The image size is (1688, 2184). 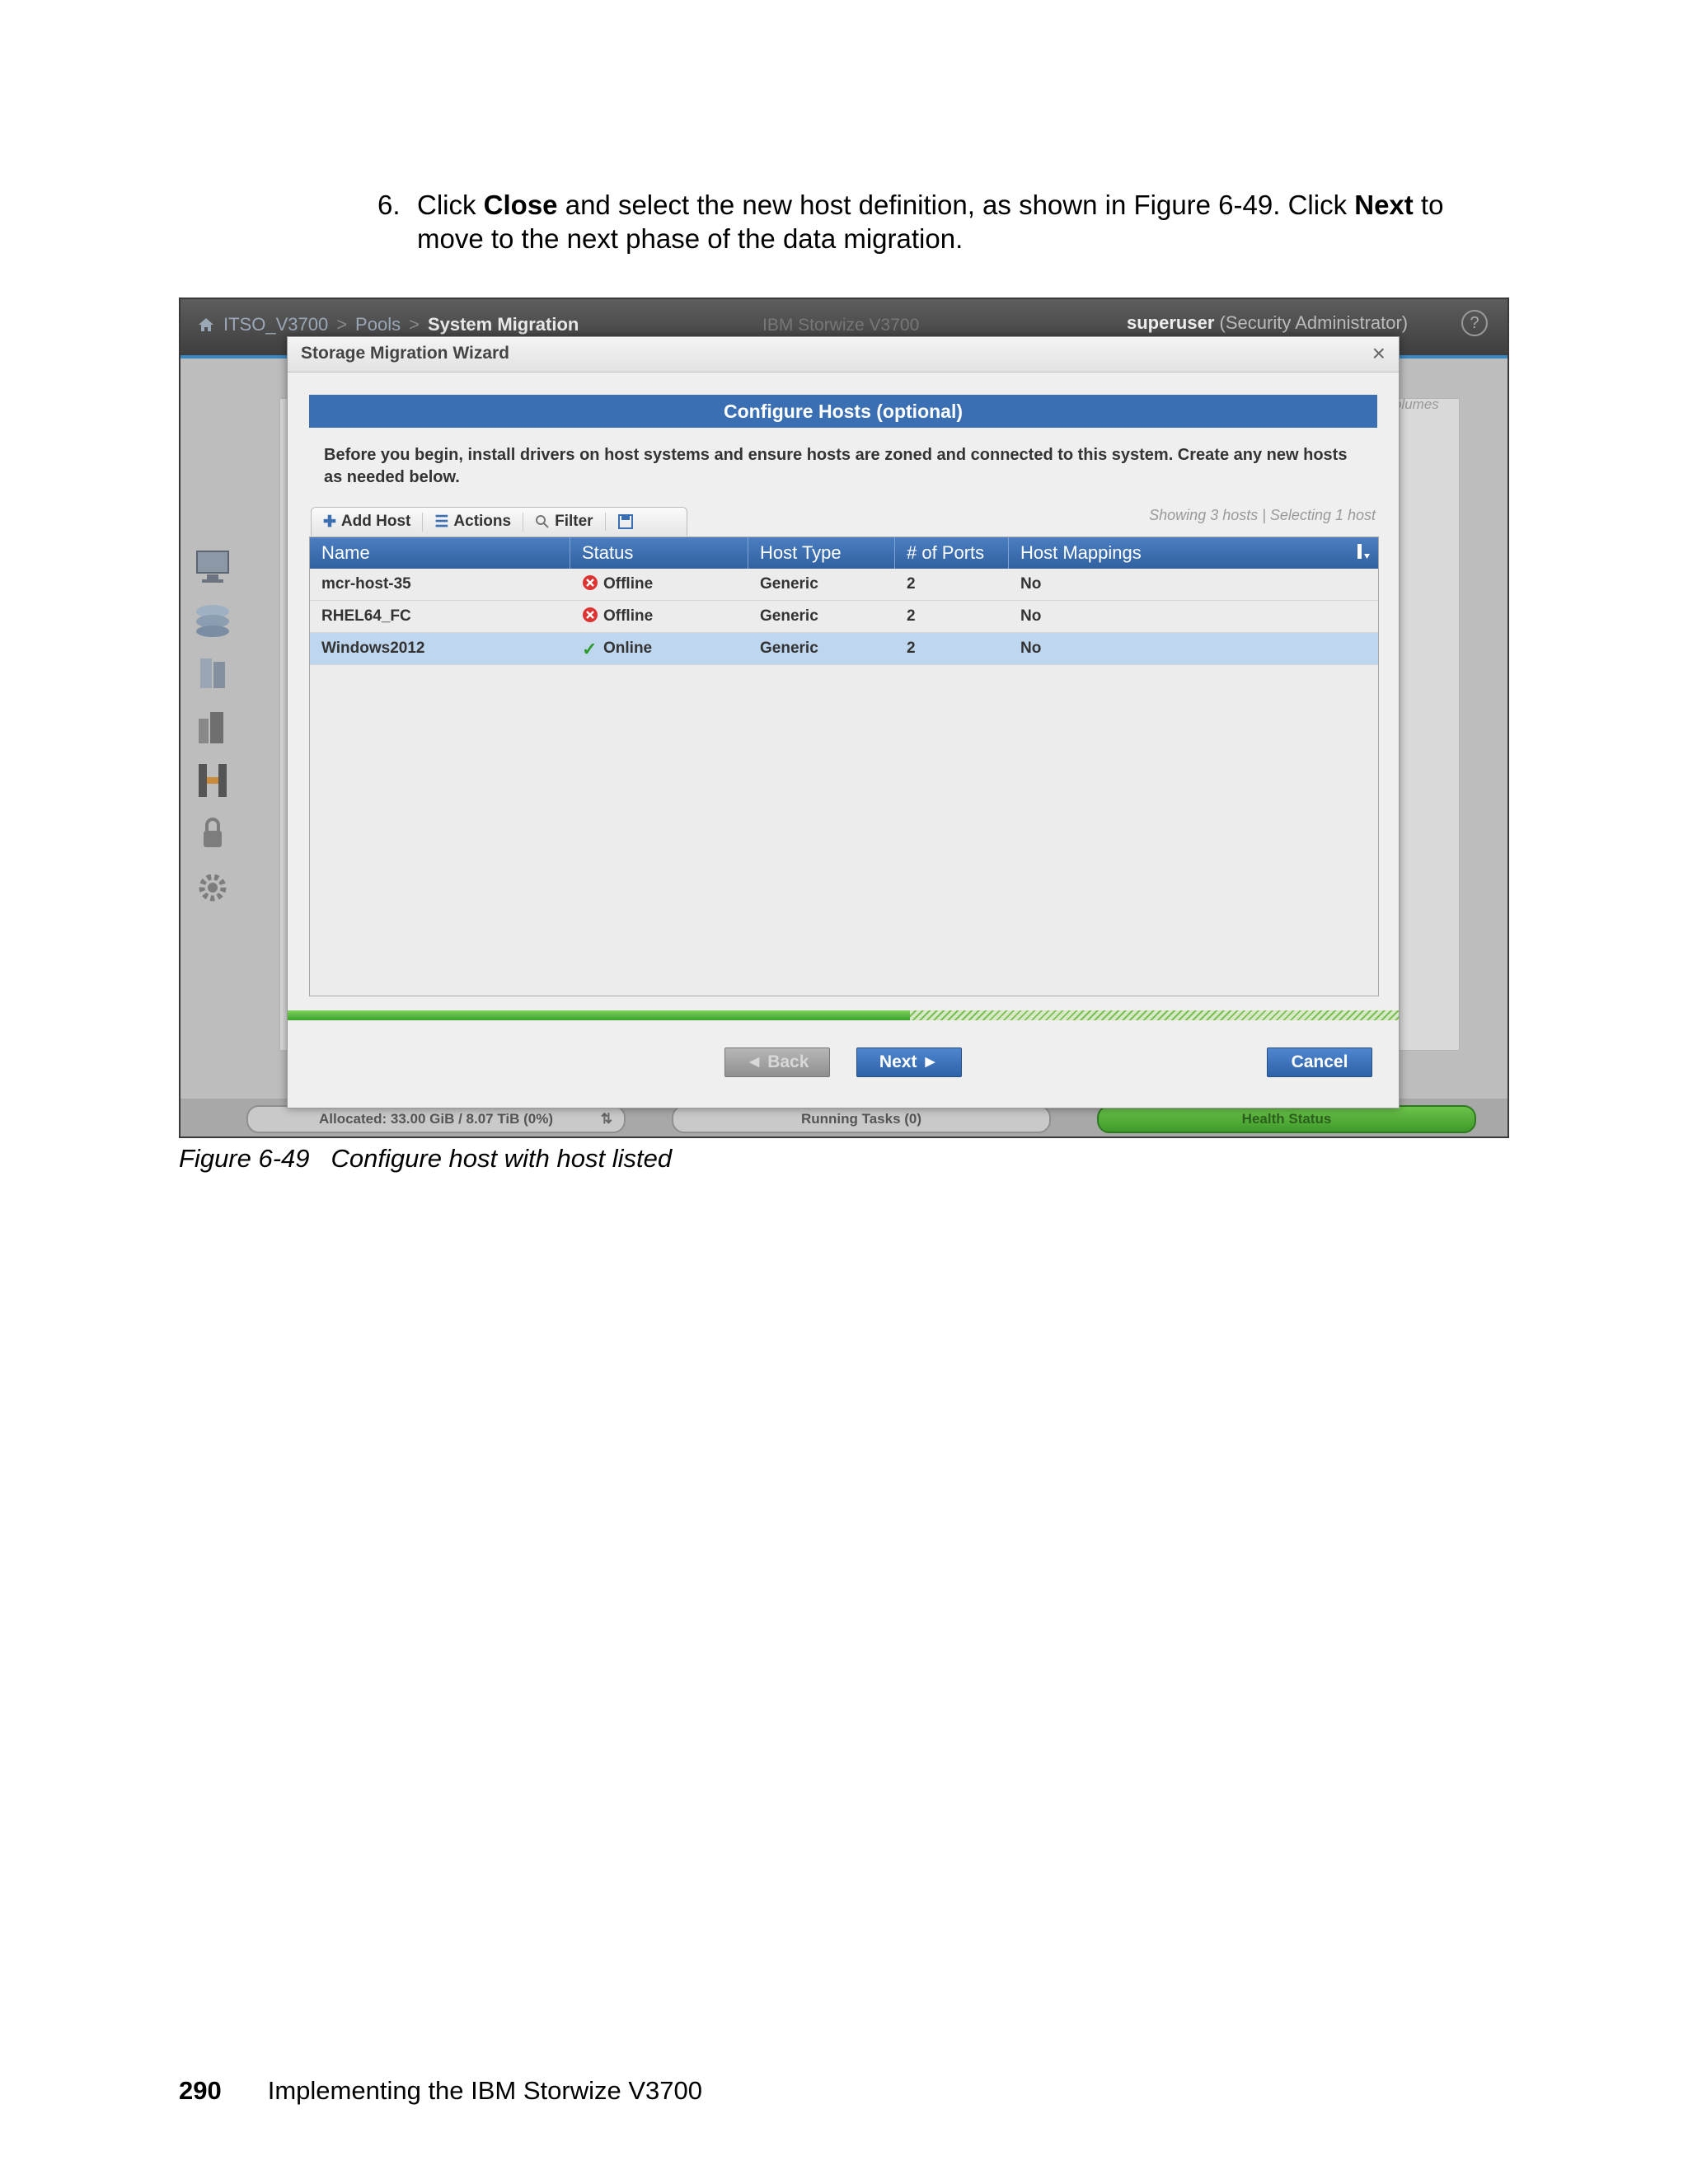 What do you see at coordinates (520, 205) in the screenshot?
I see `step-bold-close: Close` at bounding box center [520, 205].